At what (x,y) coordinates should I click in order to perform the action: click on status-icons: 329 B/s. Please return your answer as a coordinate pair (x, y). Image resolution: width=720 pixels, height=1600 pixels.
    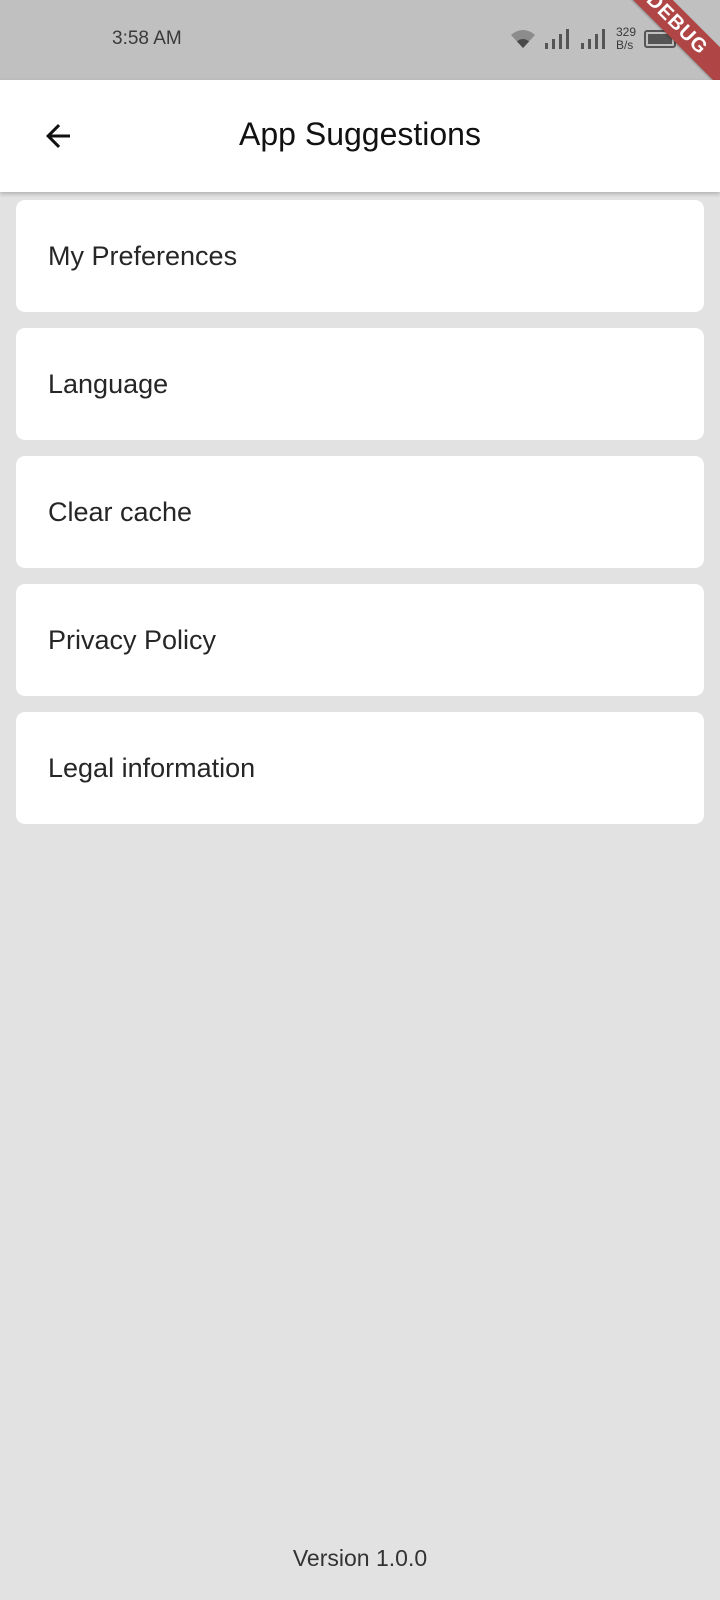
    Looking at the image, I should click on (595, 39).